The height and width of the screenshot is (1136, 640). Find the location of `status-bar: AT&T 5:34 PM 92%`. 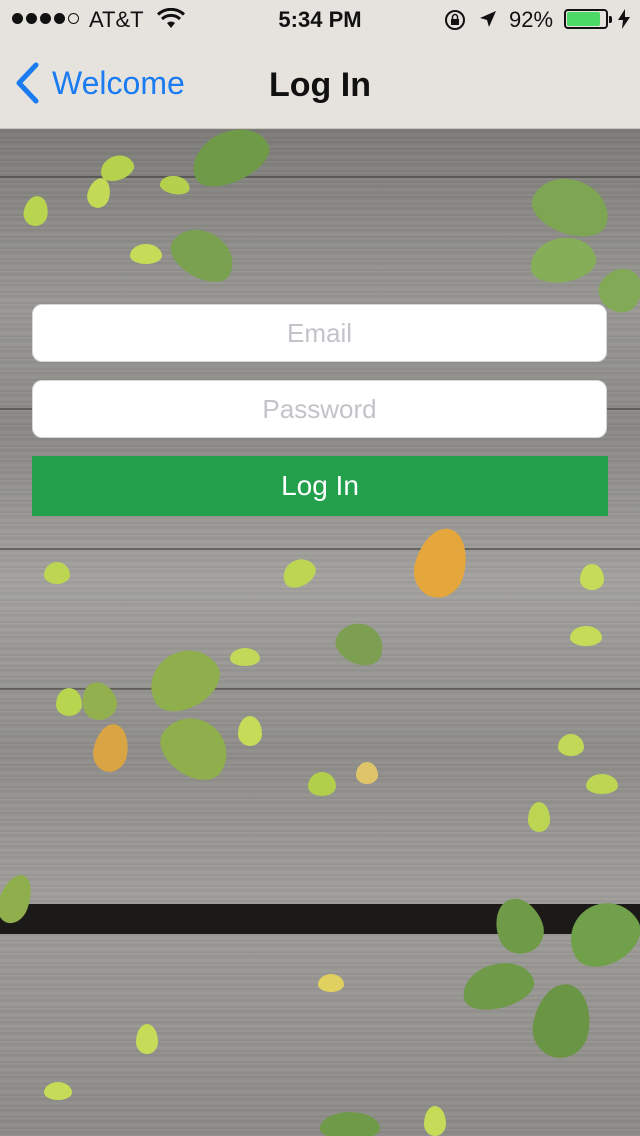

status-bar: AT&T 5:34 PM 92% is located at coordinates (320, 20).